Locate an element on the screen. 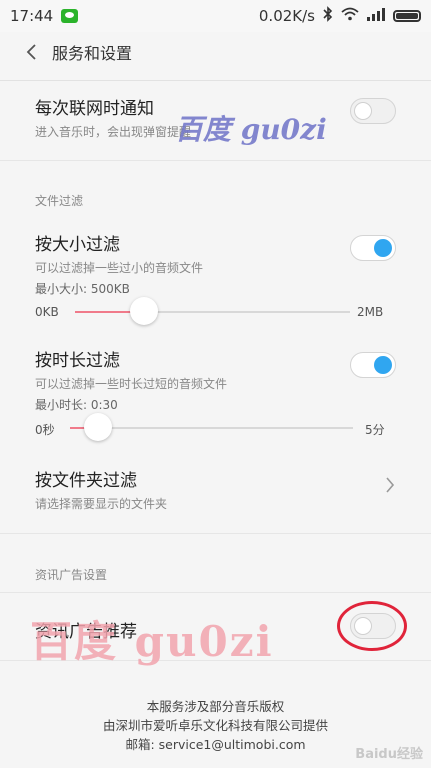  folder-filter-title: 按文件夹过滤 is located at coordinates (86, 481).